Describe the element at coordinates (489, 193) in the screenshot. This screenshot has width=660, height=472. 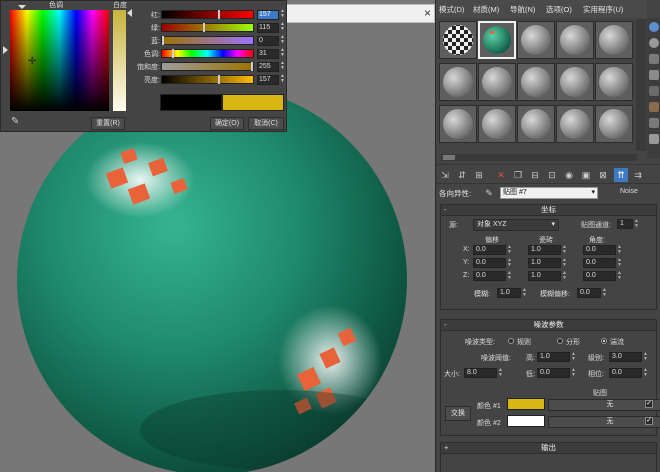
I see `pick-material-eyedropper-icon: ✎` at that location.